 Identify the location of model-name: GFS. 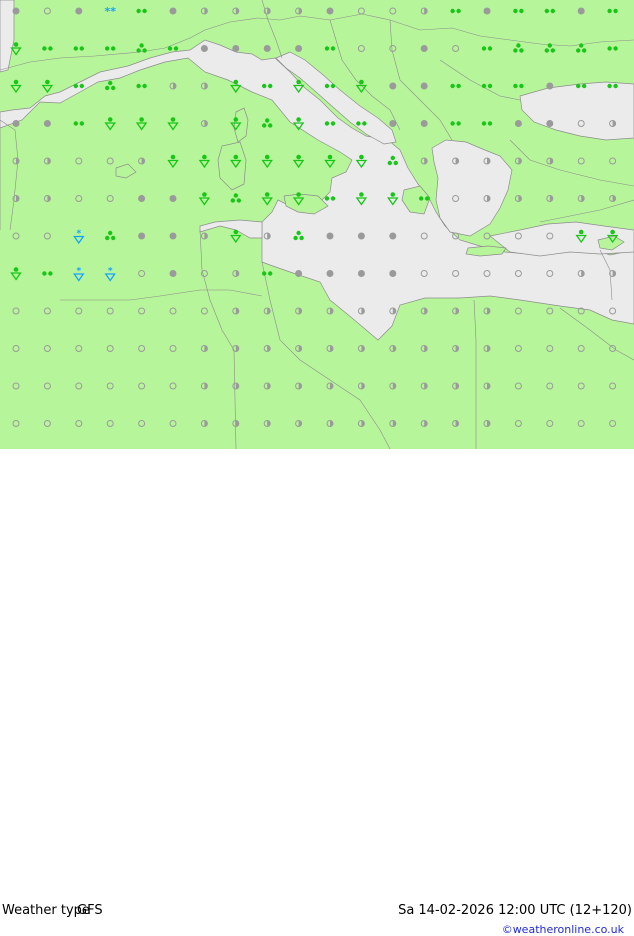
(90, 910).